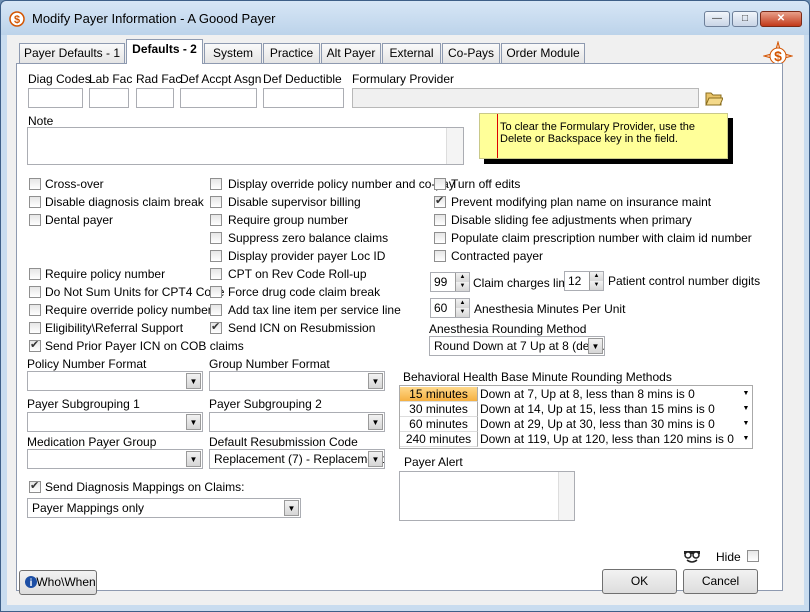 The height and width of the screenshot is (612, 810). I want to click on tab-practice: Practice, so click(291, 53).